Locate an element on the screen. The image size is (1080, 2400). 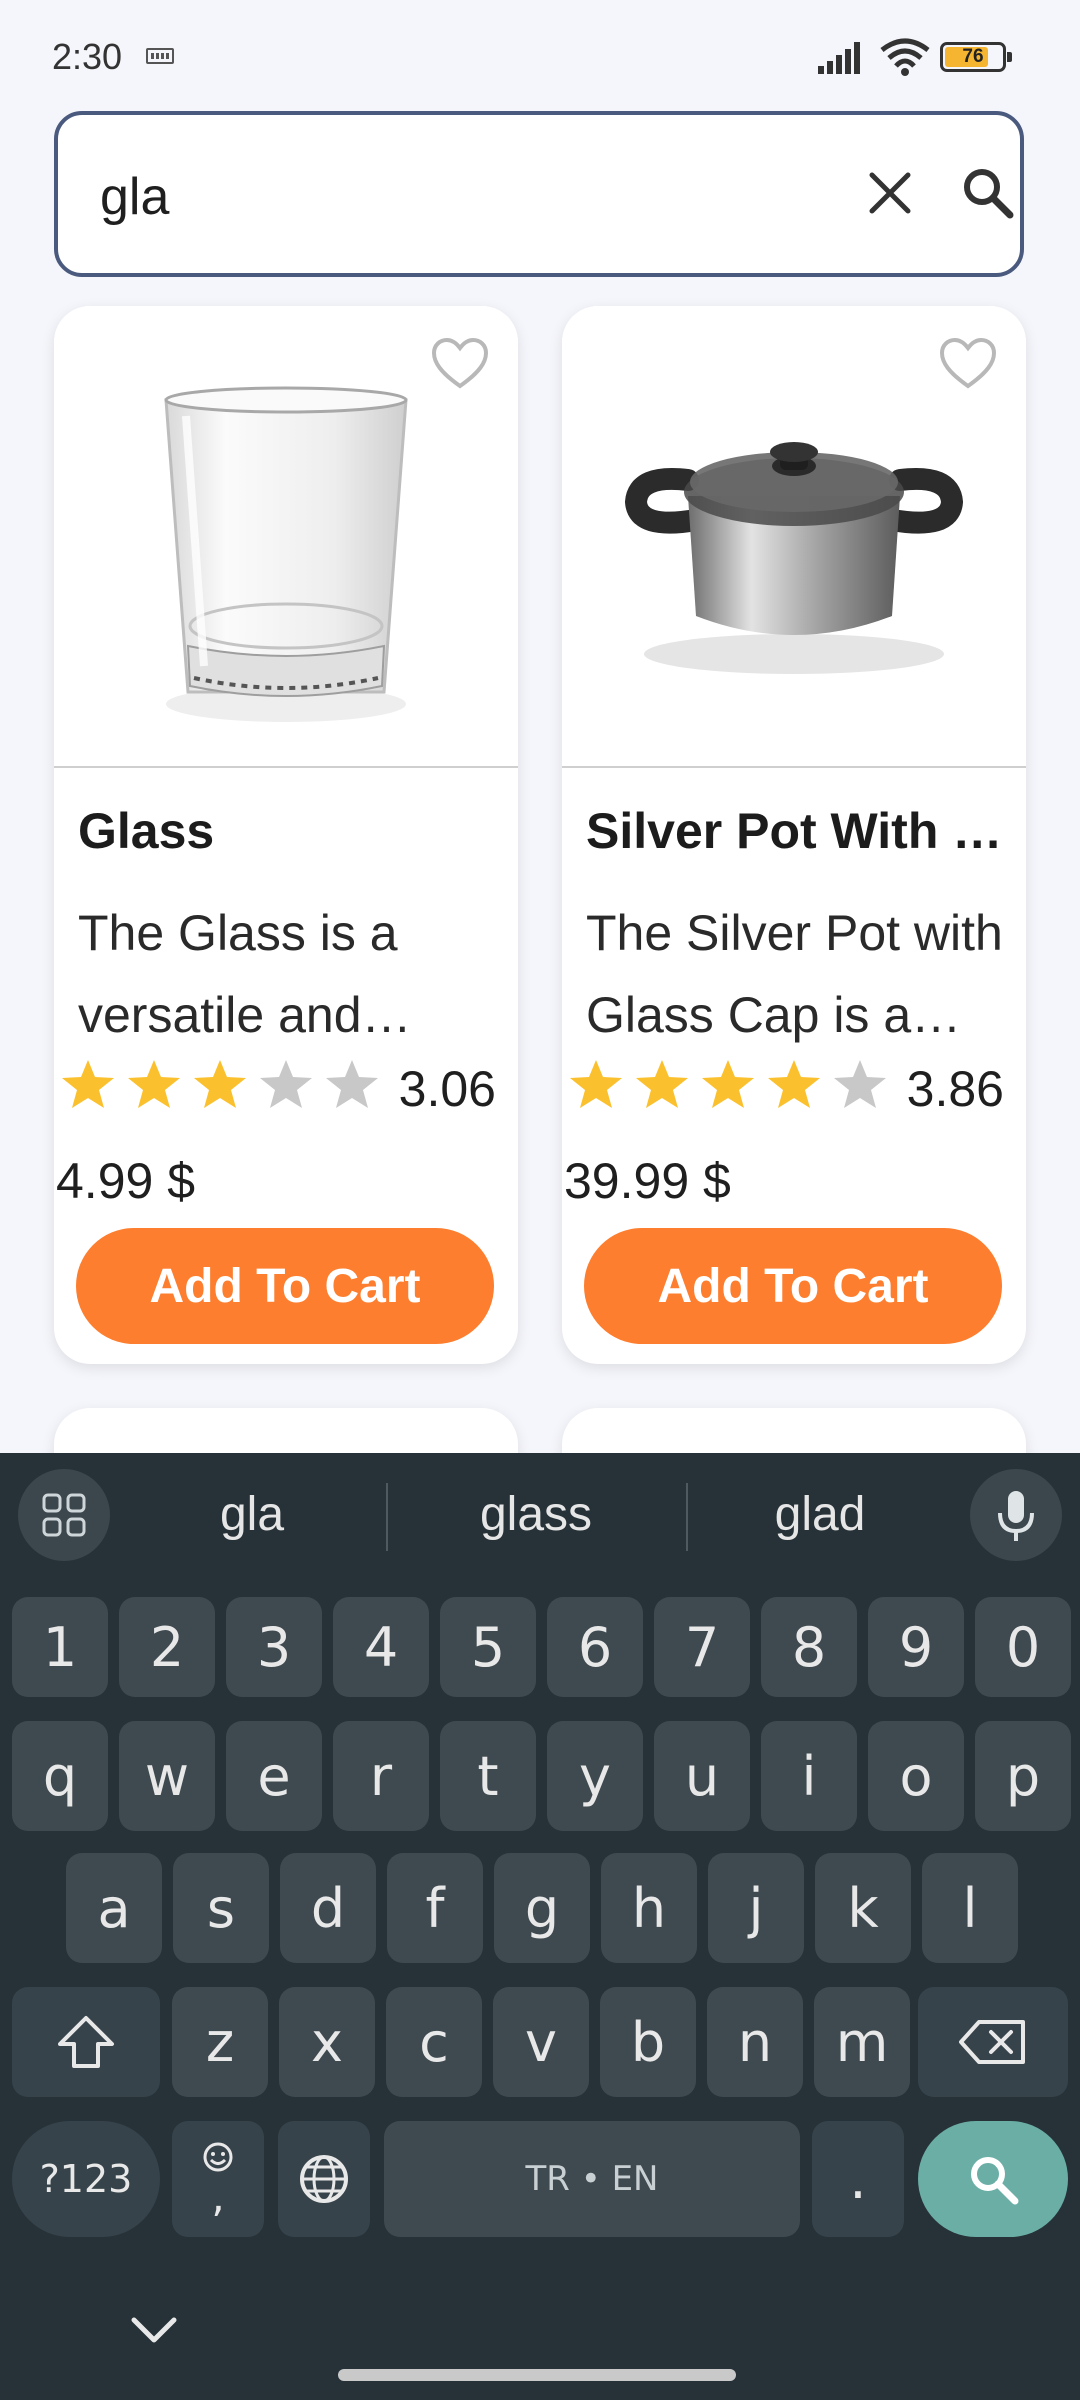
home-indicator is located at coordinates (537, 2375).